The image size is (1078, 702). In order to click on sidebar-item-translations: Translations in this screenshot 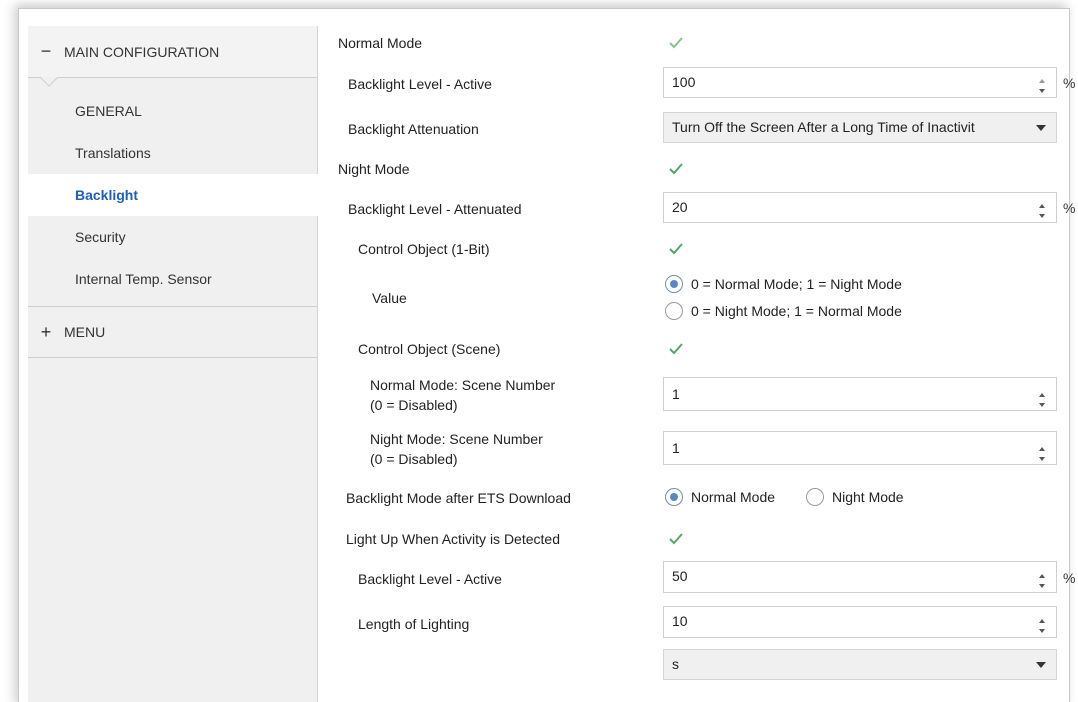, I will do `click(172, 153)`.